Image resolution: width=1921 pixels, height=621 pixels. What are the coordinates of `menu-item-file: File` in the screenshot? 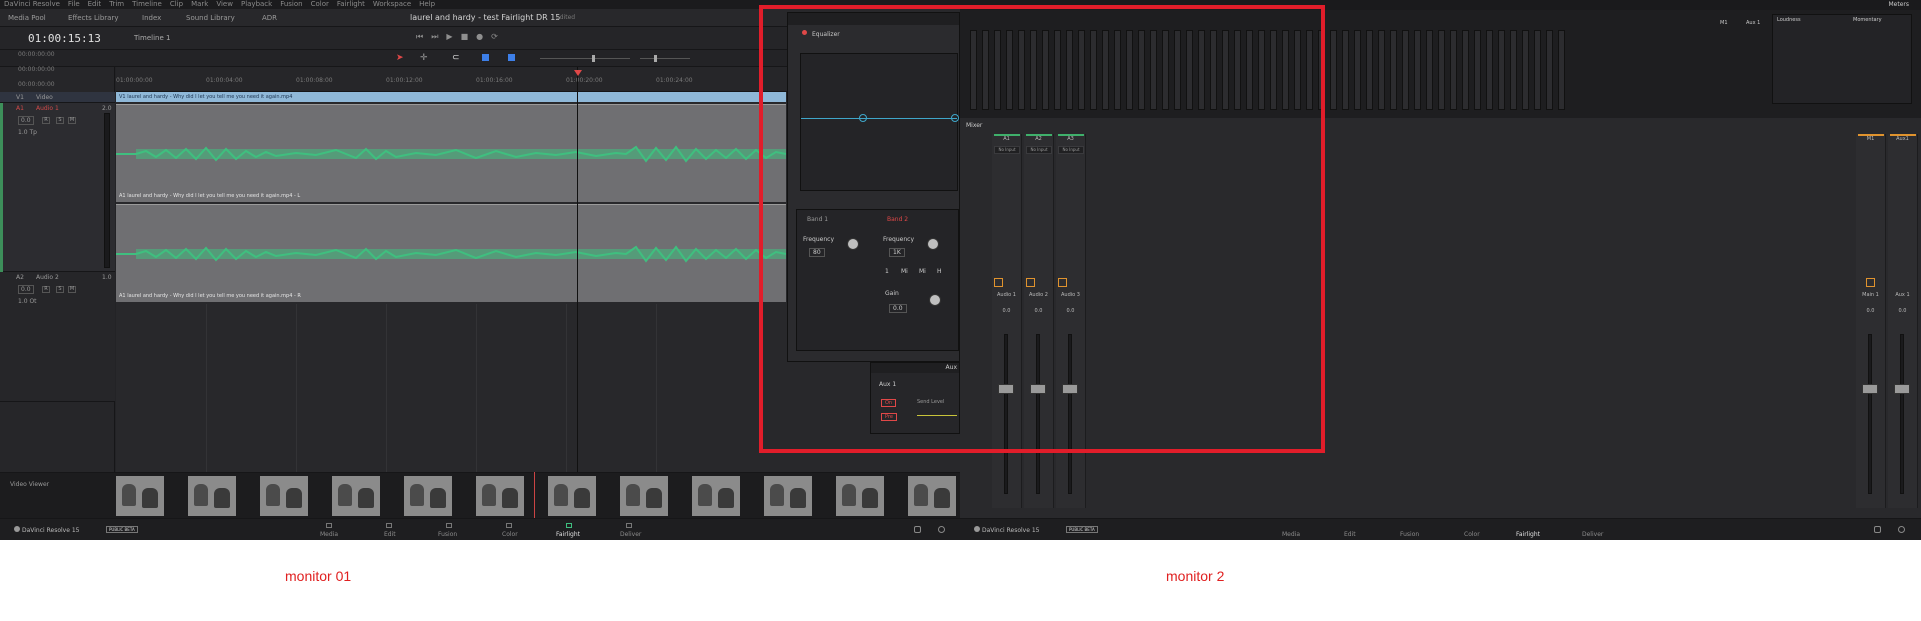 It's located at (74, 4).